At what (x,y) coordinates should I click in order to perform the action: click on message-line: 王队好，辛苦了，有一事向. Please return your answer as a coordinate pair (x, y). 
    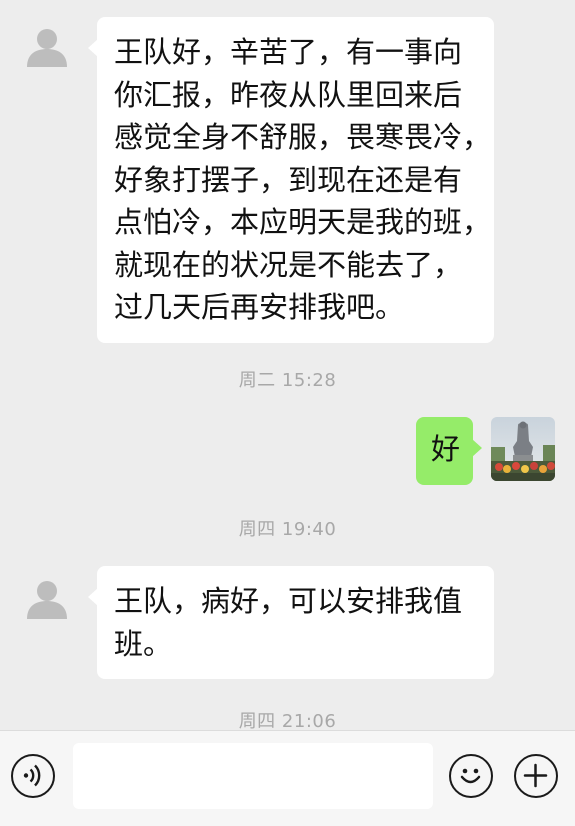
    Looking at the image, I should click on (288, 52).